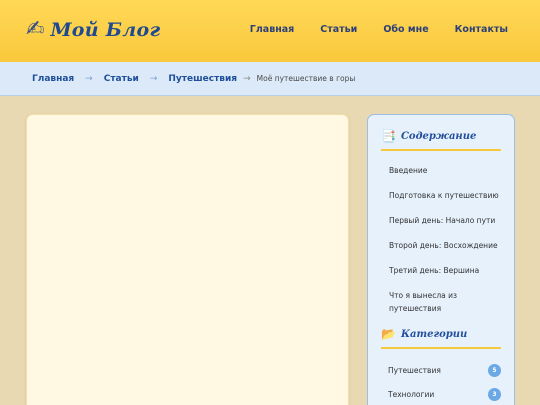  I want to click on site-logo: ✍ Мой Блог, so click(93, 30).